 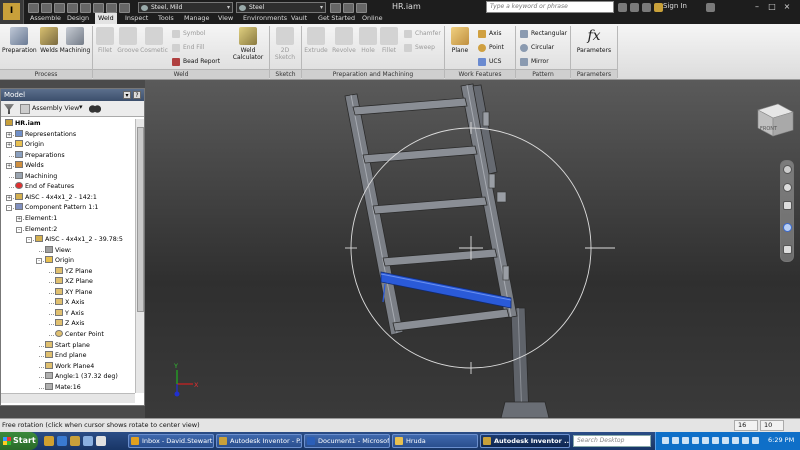 What do you see at coordinates (154, 46) in the screenshot?
I see `cosmetic-weld-button: Cosmetic` at bounding box center [154, 46].